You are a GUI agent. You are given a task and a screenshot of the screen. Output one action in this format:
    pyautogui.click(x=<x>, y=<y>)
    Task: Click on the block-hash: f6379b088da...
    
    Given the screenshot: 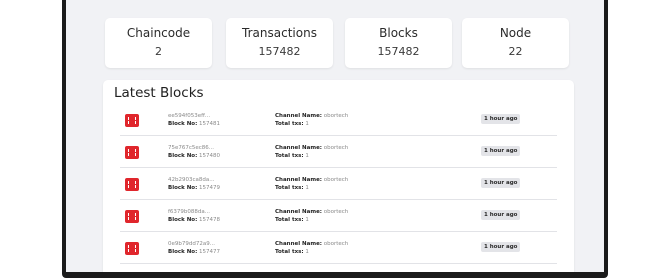 What is the action you would take?
    pyautogui.click(x=189, y=212)
    